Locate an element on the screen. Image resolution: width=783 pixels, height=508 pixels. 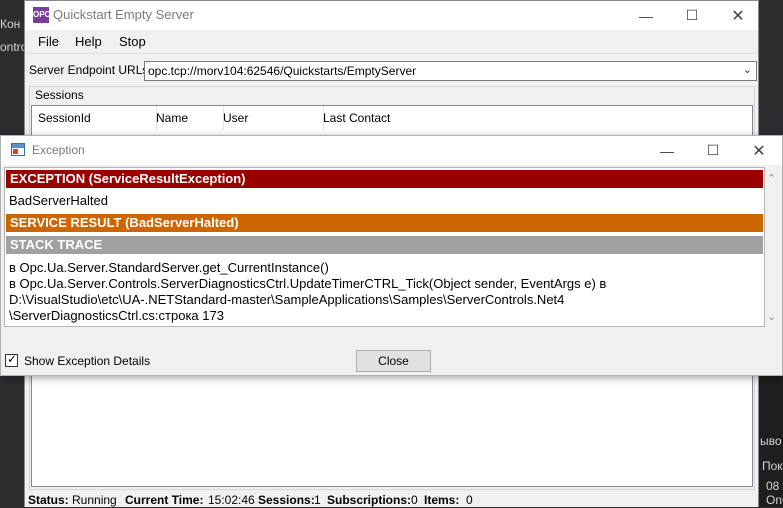
current-time-label: Current Time: is located at coordinates (164, 500).